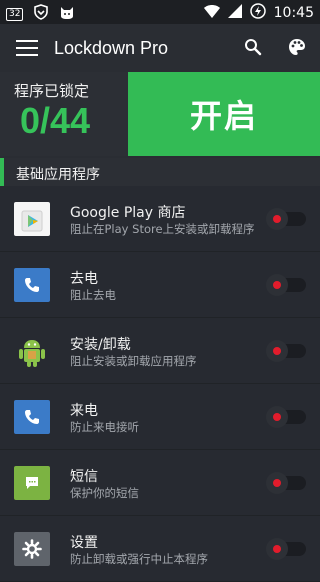 The height and width of the screenshot is (582, 320). I want to click on list-item-subtitle: 阻止在Play Store上安装或卸载程序, so click(162, 229).